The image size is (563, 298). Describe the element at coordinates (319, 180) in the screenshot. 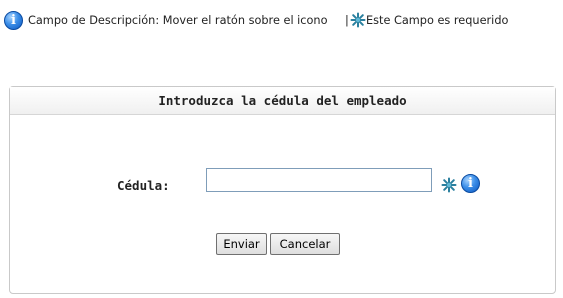

I see `cedula-input` at that location.